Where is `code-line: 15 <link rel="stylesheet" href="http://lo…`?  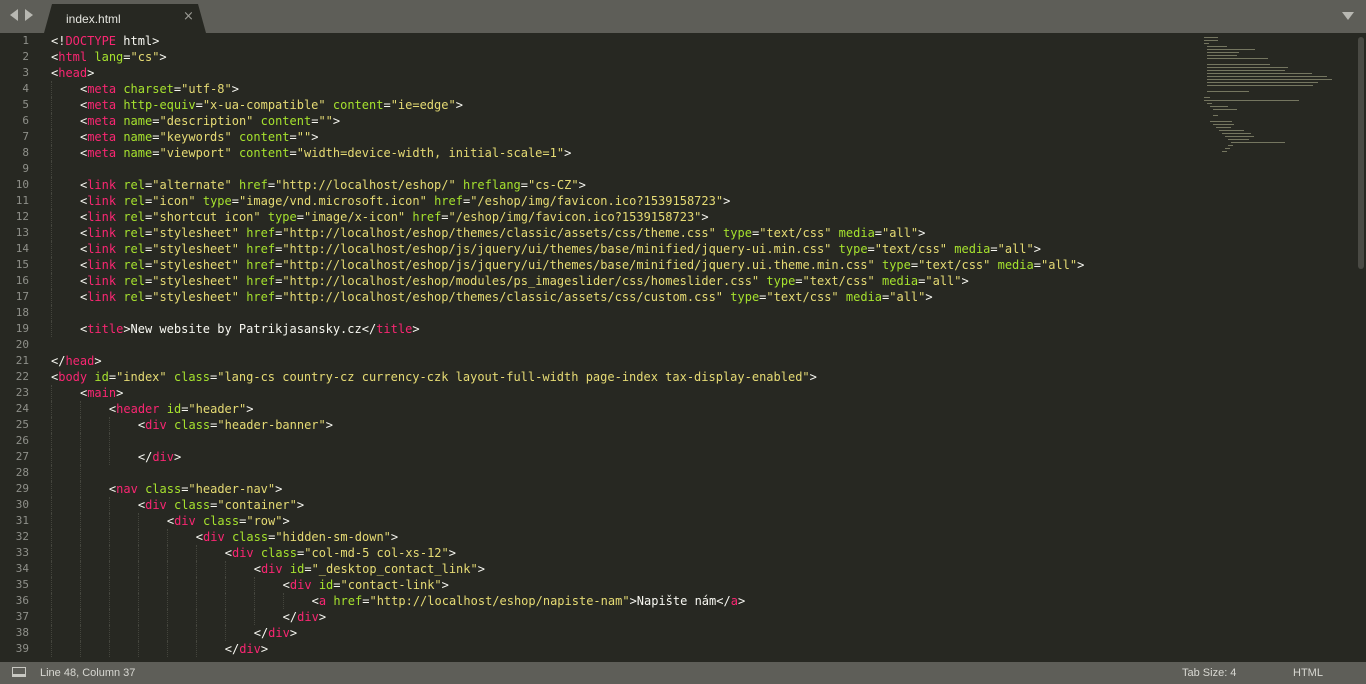 code-line: 15 <link rel="stylesheet" href="http://lo… is located at coordinates (600, 265).